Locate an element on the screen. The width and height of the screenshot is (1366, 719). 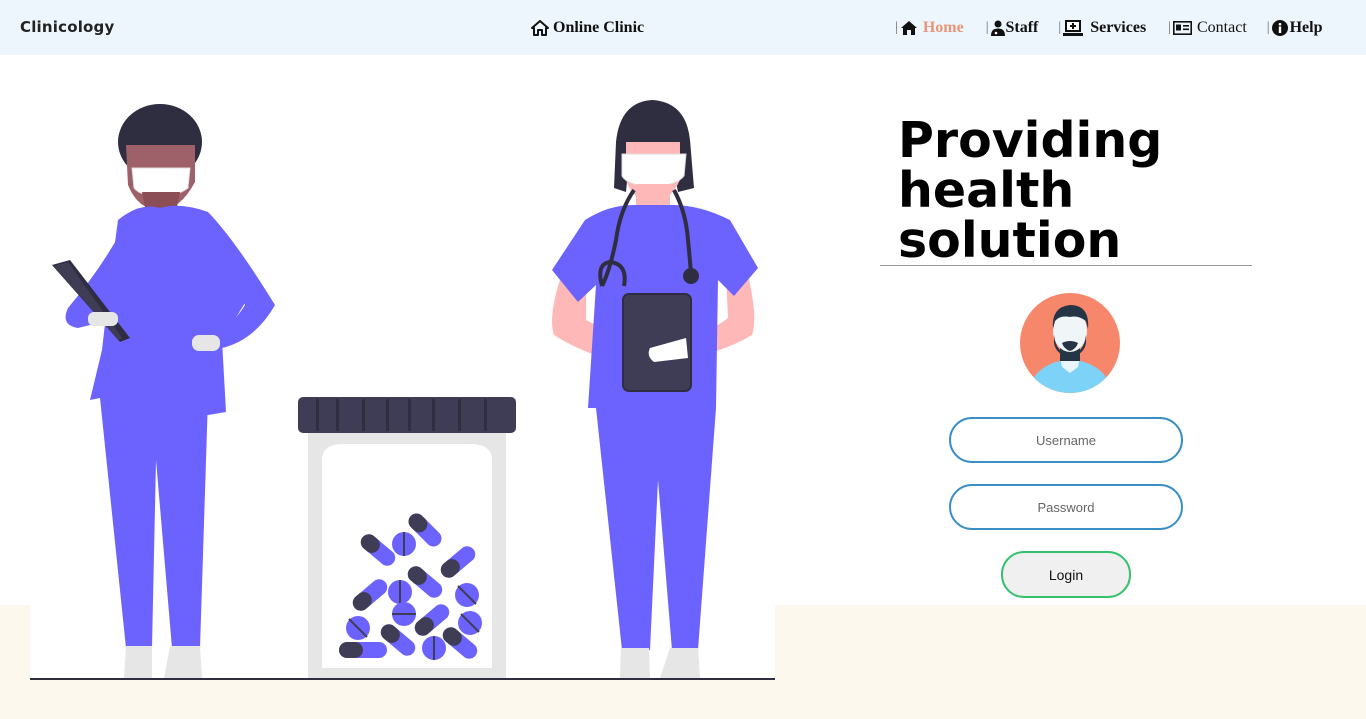
id-card-icon is located at coordinates (1182, 28).